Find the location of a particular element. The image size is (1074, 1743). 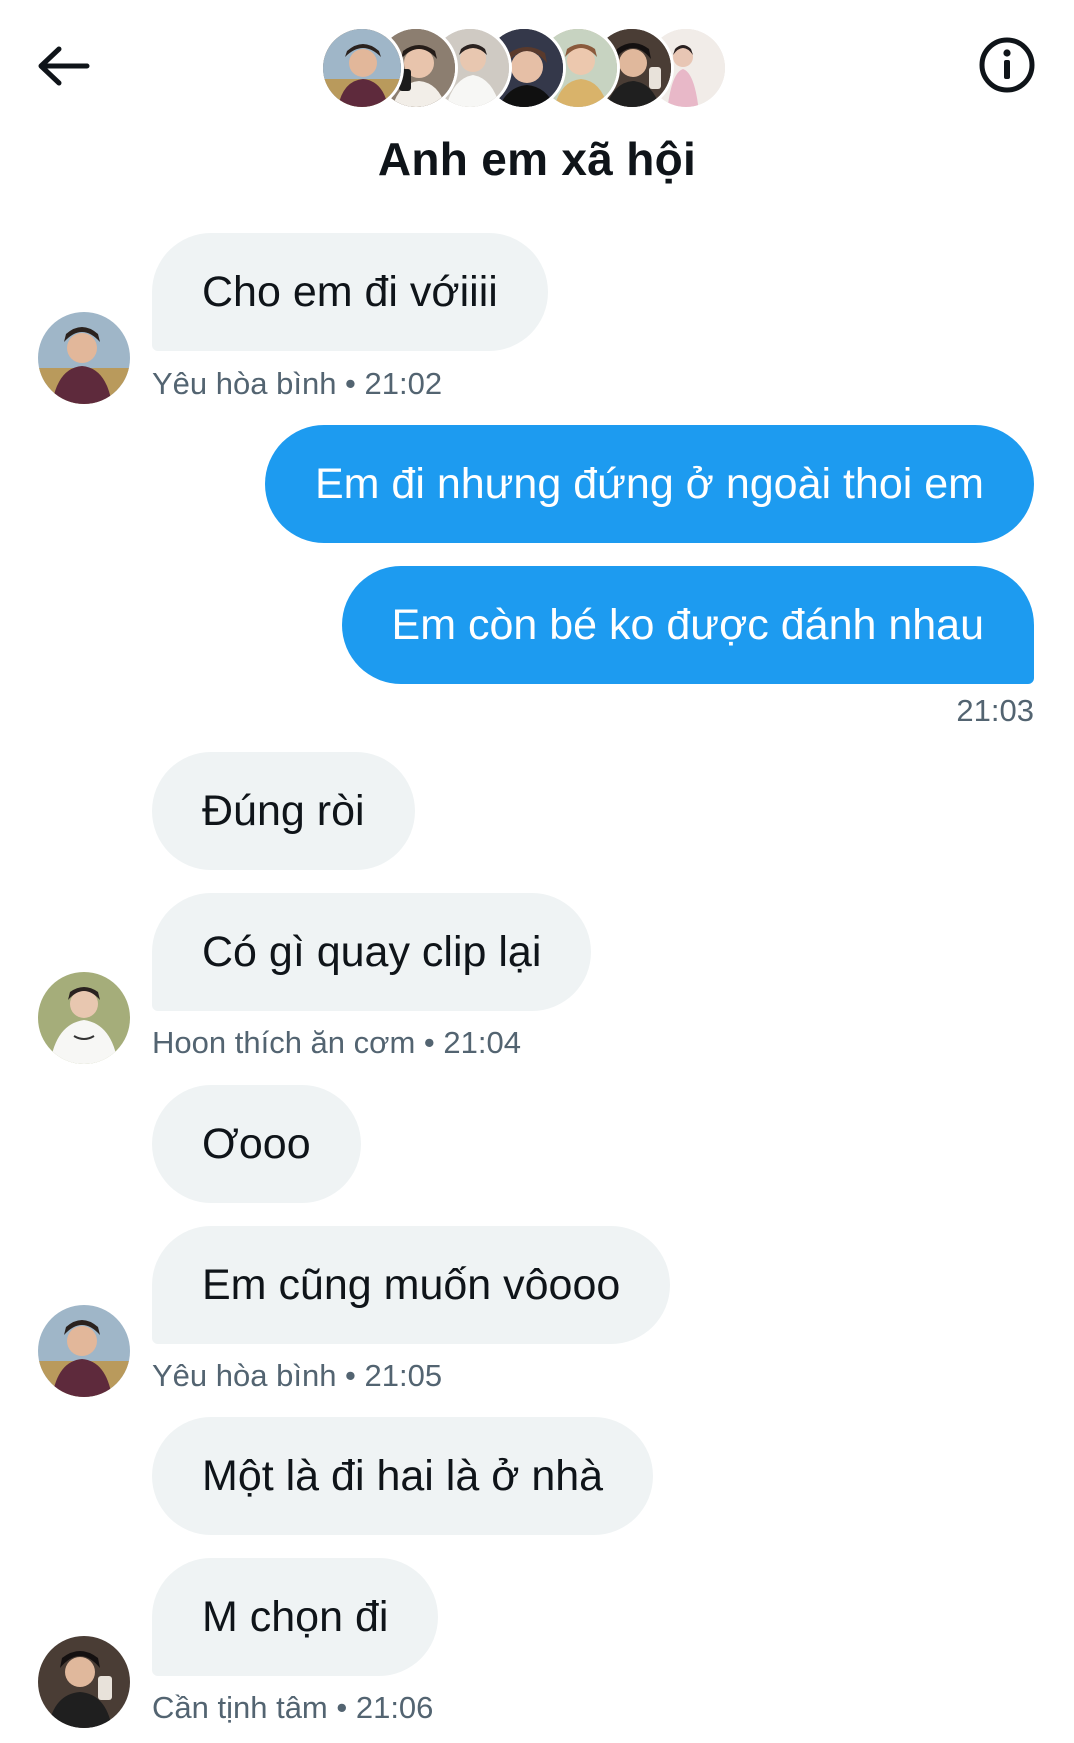

message-bubble-incoming: Em cũng muốn vôooo is located at coordinates (411, 1285).